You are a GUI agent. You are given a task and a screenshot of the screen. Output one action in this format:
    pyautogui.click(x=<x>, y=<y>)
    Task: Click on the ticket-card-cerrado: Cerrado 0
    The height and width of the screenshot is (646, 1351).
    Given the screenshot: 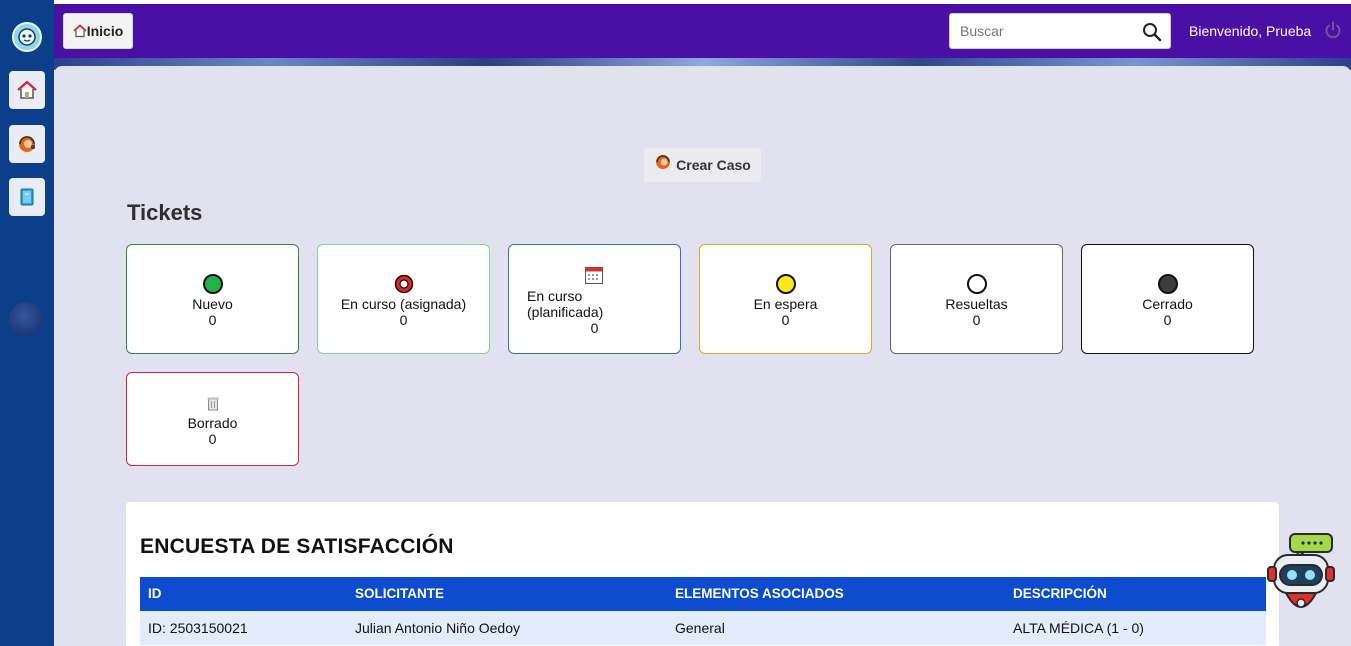 What is the action you would take?
    pyautogui.click(x=1167, y=299)
    